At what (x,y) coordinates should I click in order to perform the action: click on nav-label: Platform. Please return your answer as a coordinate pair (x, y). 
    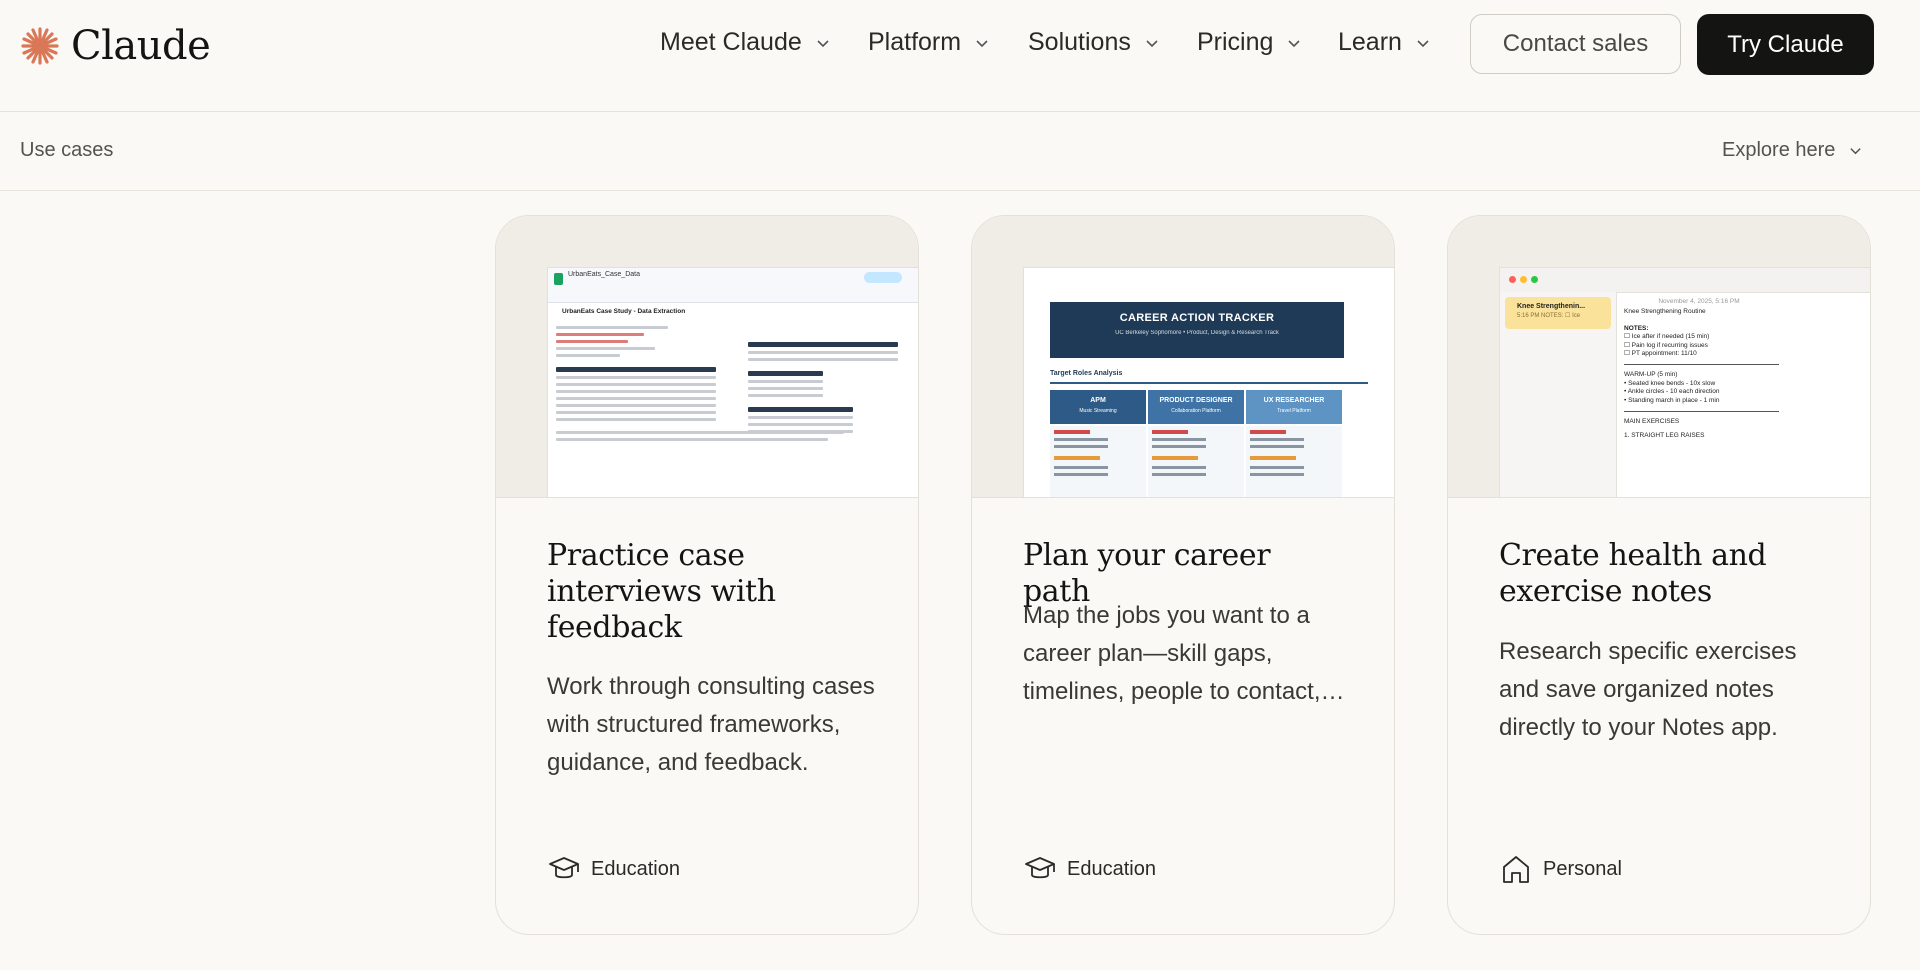
    Looking at the image, I should click on (915, 42).